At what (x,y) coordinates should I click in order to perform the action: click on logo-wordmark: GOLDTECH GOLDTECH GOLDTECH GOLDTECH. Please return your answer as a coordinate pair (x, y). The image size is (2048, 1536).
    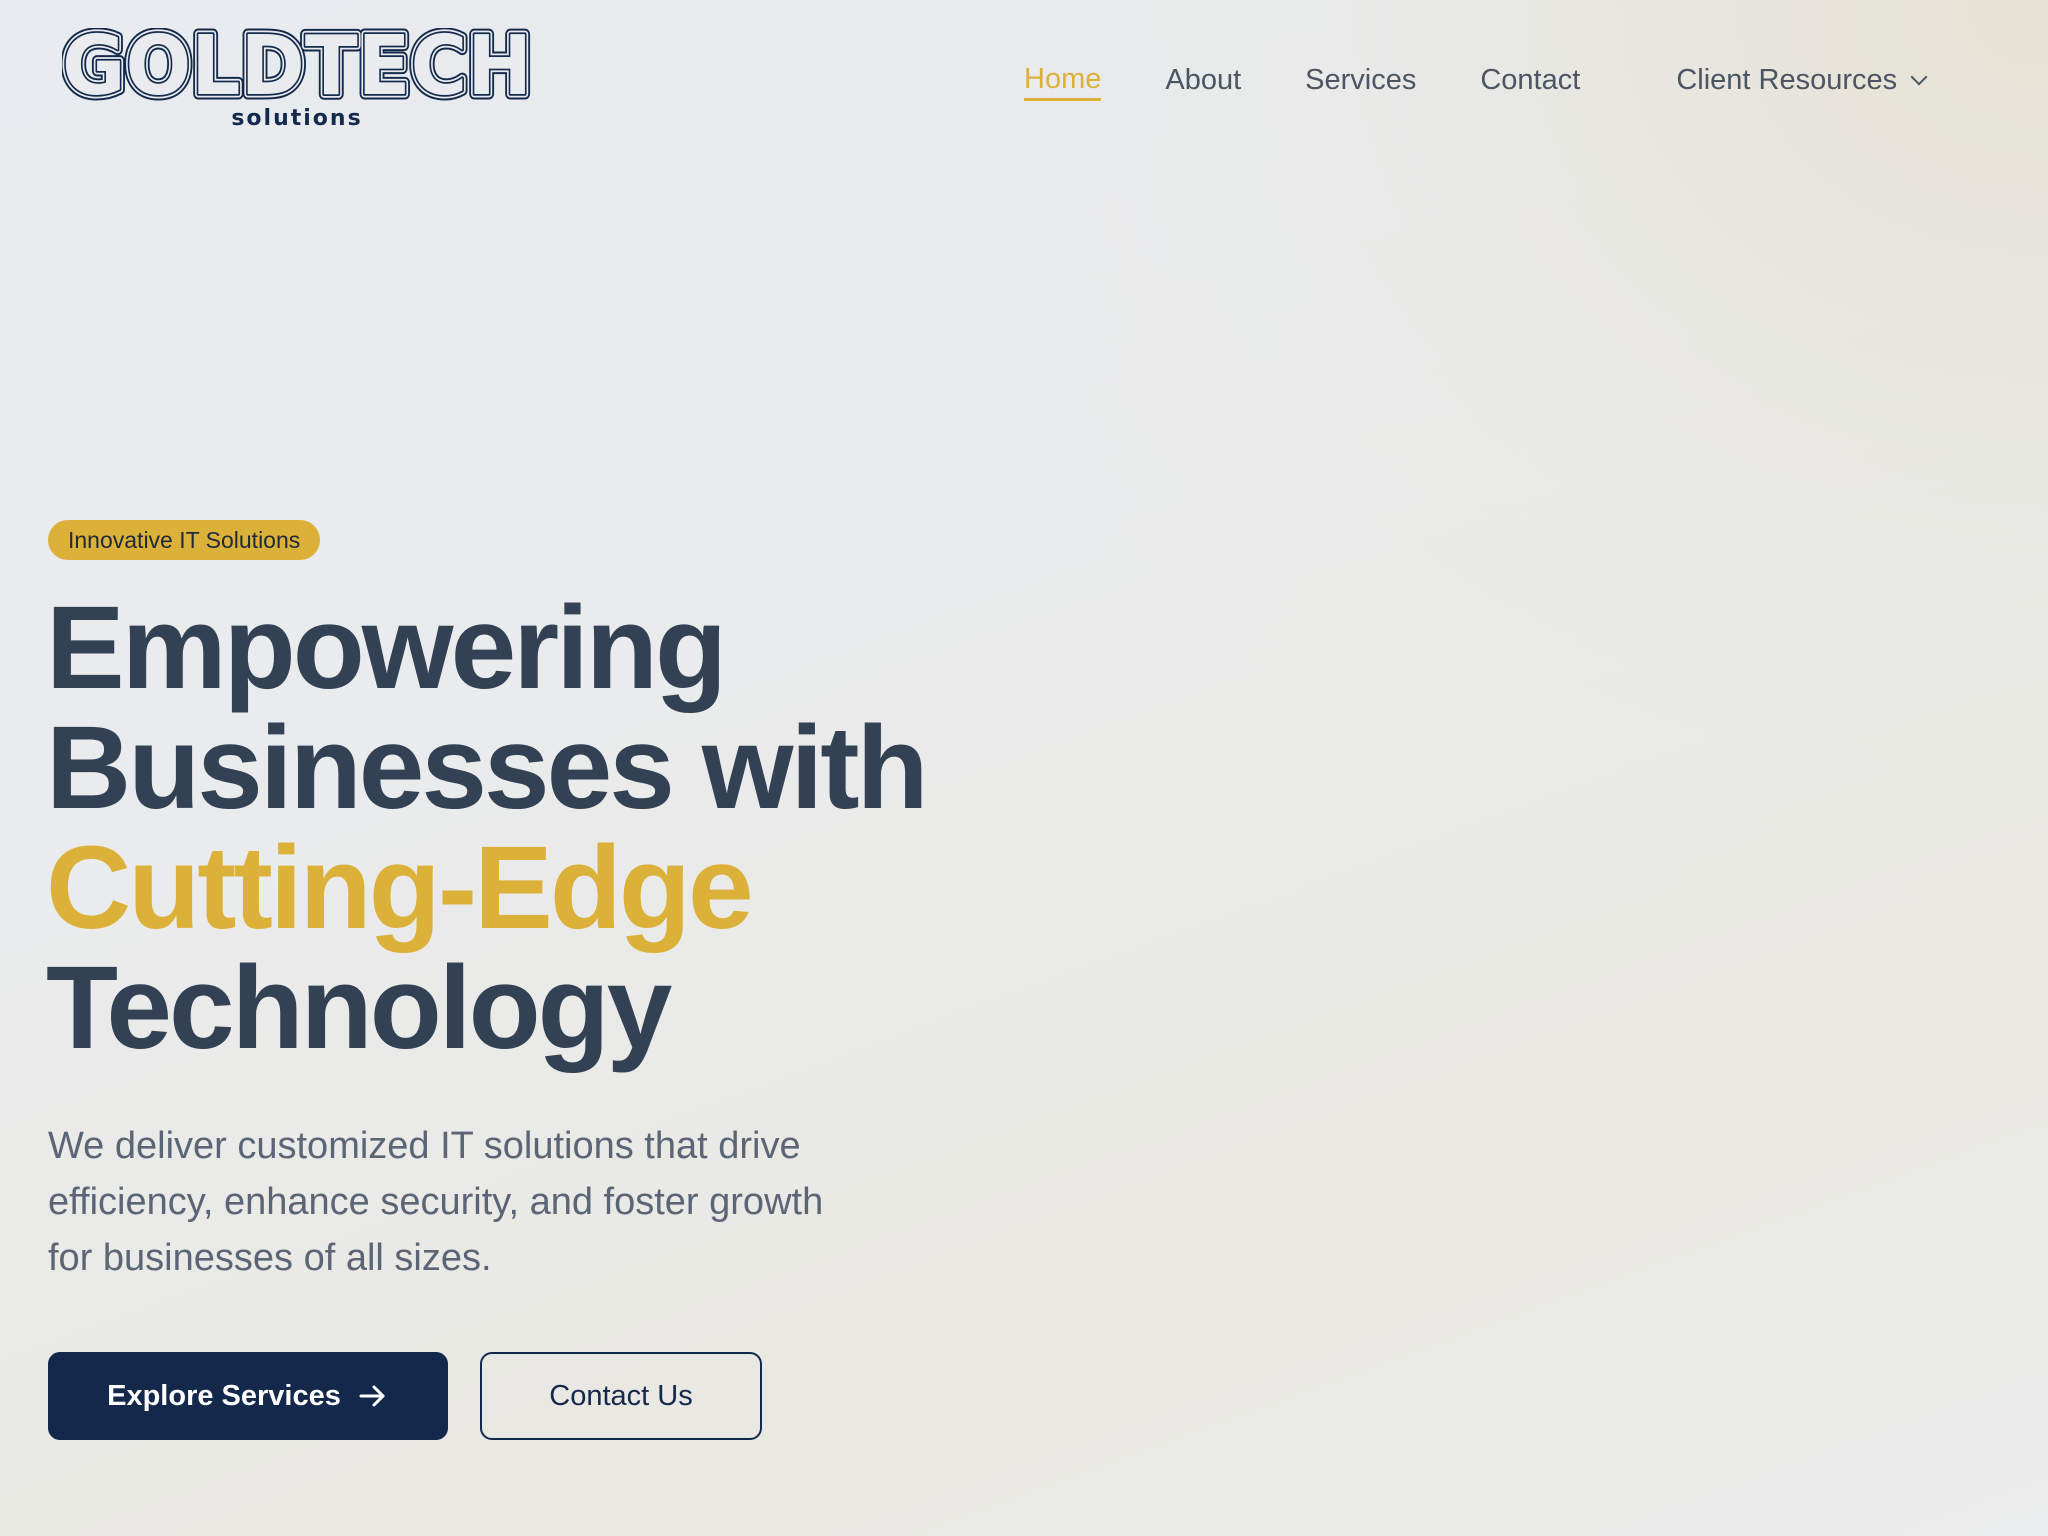
    Looking at the image, I should click on (300, 68).